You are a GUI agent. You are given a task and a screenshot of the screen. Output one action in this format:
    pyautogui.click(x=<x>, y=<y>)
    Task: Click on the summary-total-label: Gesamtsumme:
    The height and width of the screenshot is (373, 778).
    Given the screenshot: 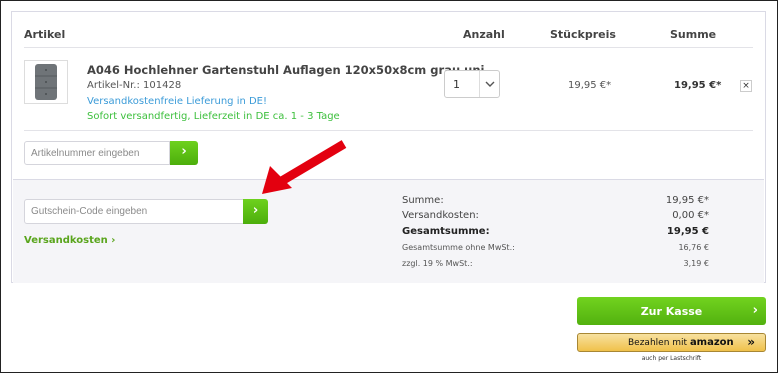 What is the action you would take?
    pyautogui.click(x=446, y=231)
    